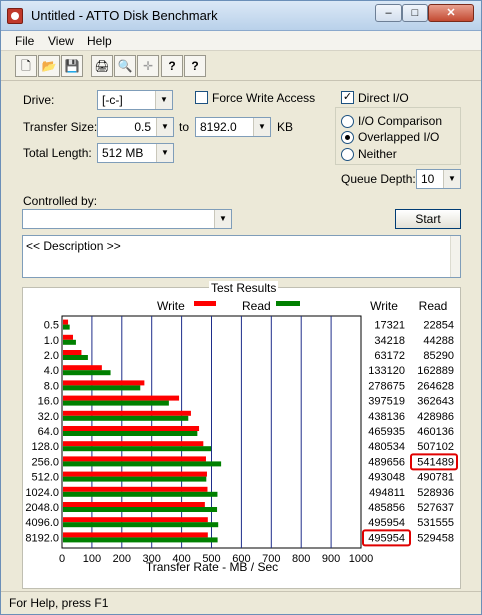 Image resolution: width=482 pixels, height=615 pixels. Describe the element at coordinates (148, 66) in the screenshot. I see `move-icon: ✛` at that location.